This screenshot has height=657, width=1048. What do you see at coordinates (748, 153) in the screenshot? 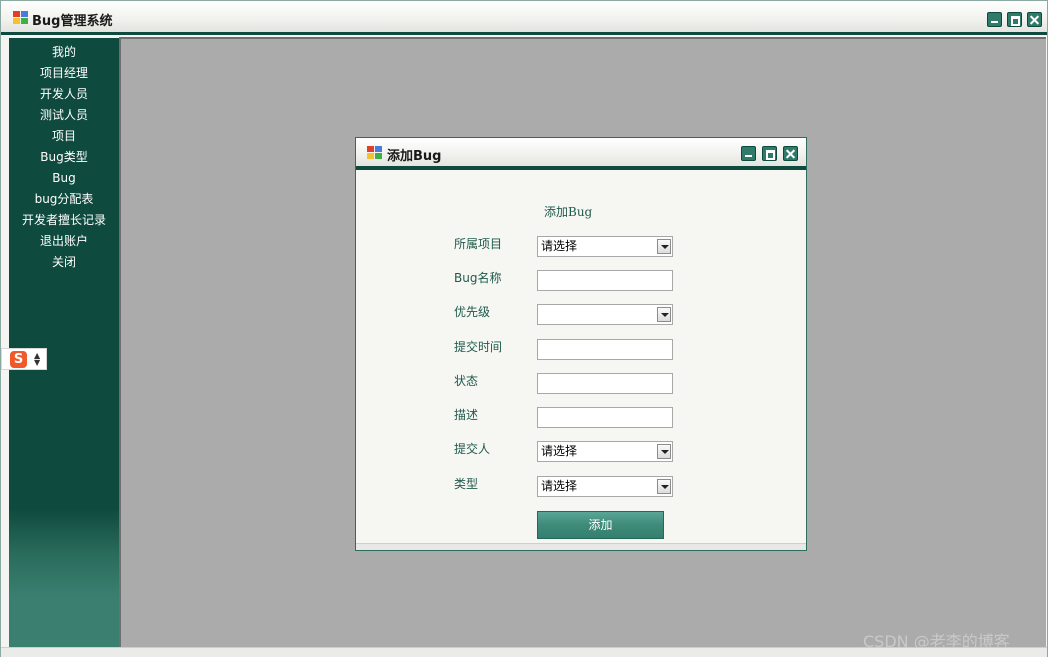
I see `dialog-minimize-icon` at bounding box center [748, 153].